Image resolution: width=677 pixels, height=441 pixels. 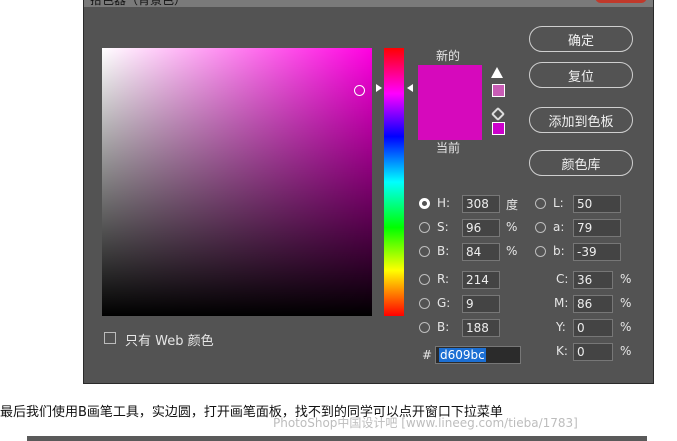 What do you see at coordinates (626, 327) in the screenshot?
I see `unit-y: %` at bounding box center [626, 327].